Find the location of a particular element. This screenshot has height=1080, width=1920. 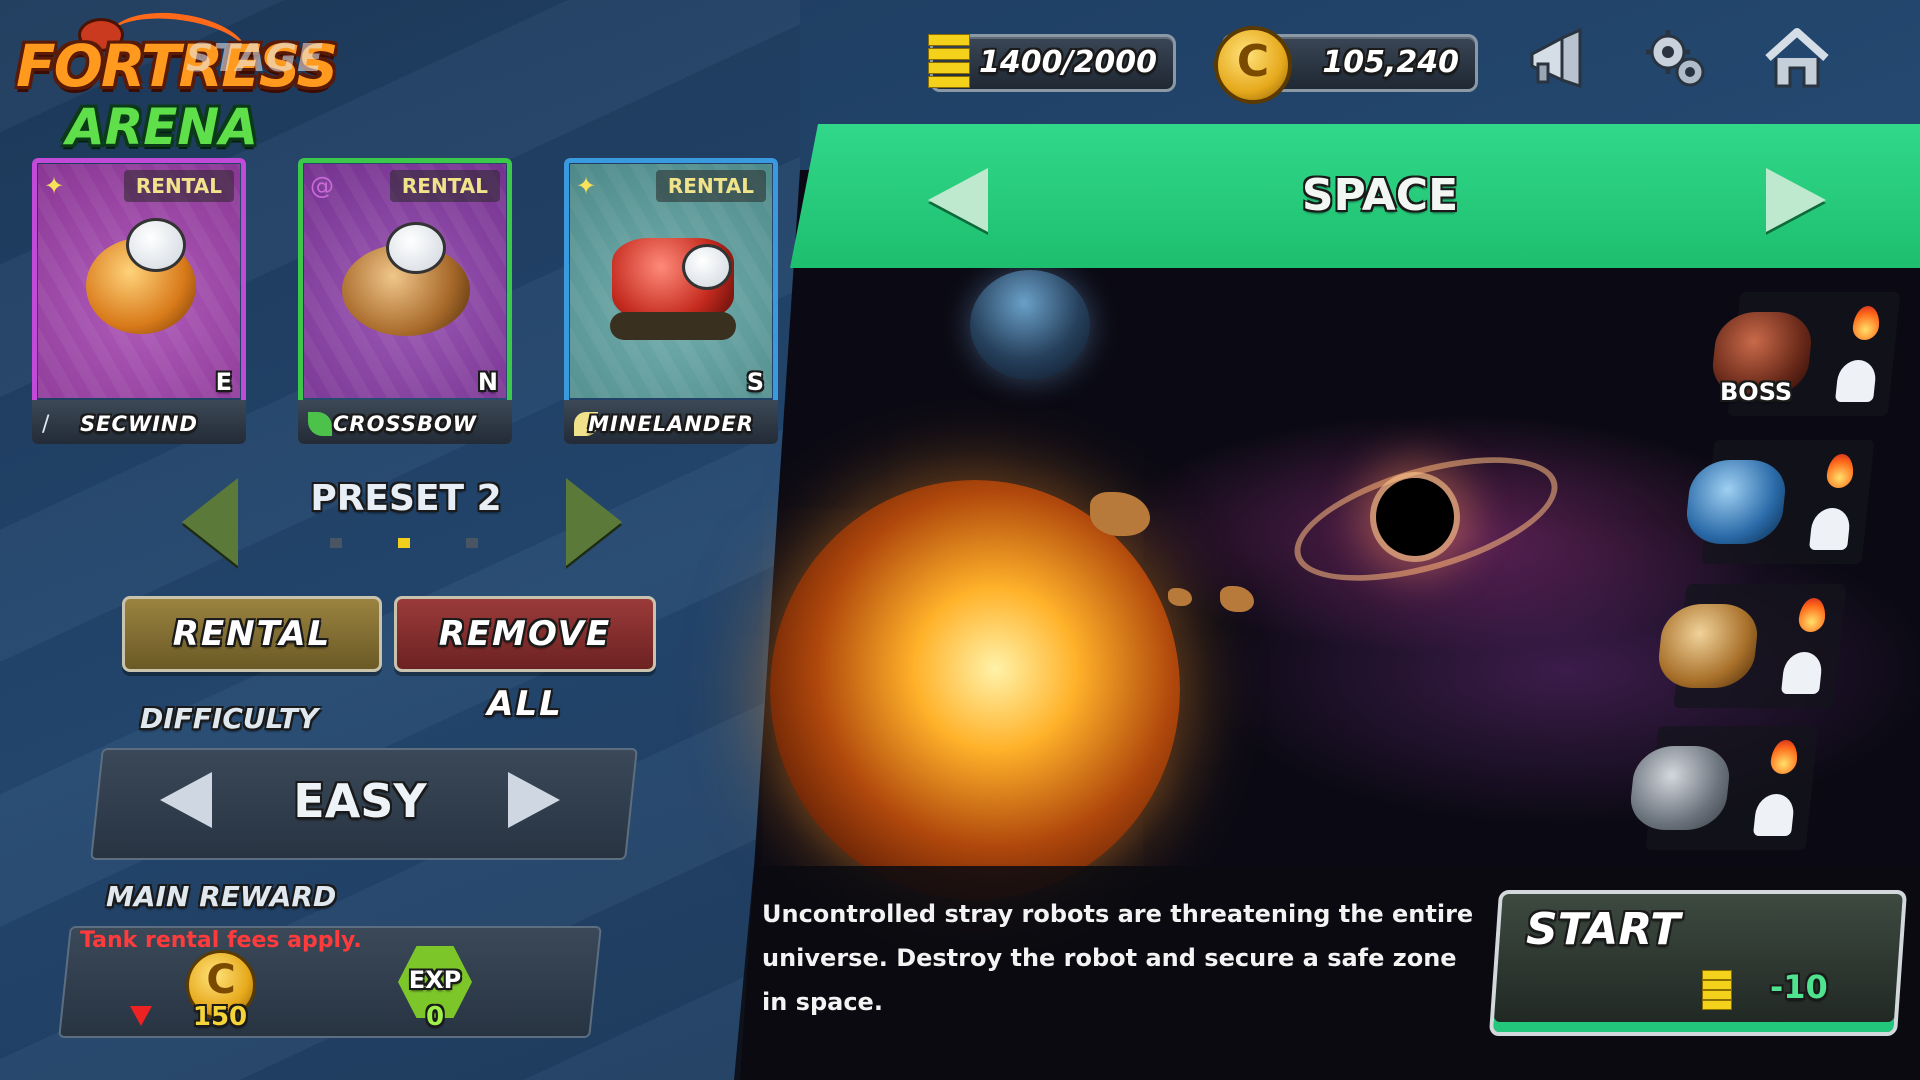

preset-next-button is located at coordinates (594, 522).